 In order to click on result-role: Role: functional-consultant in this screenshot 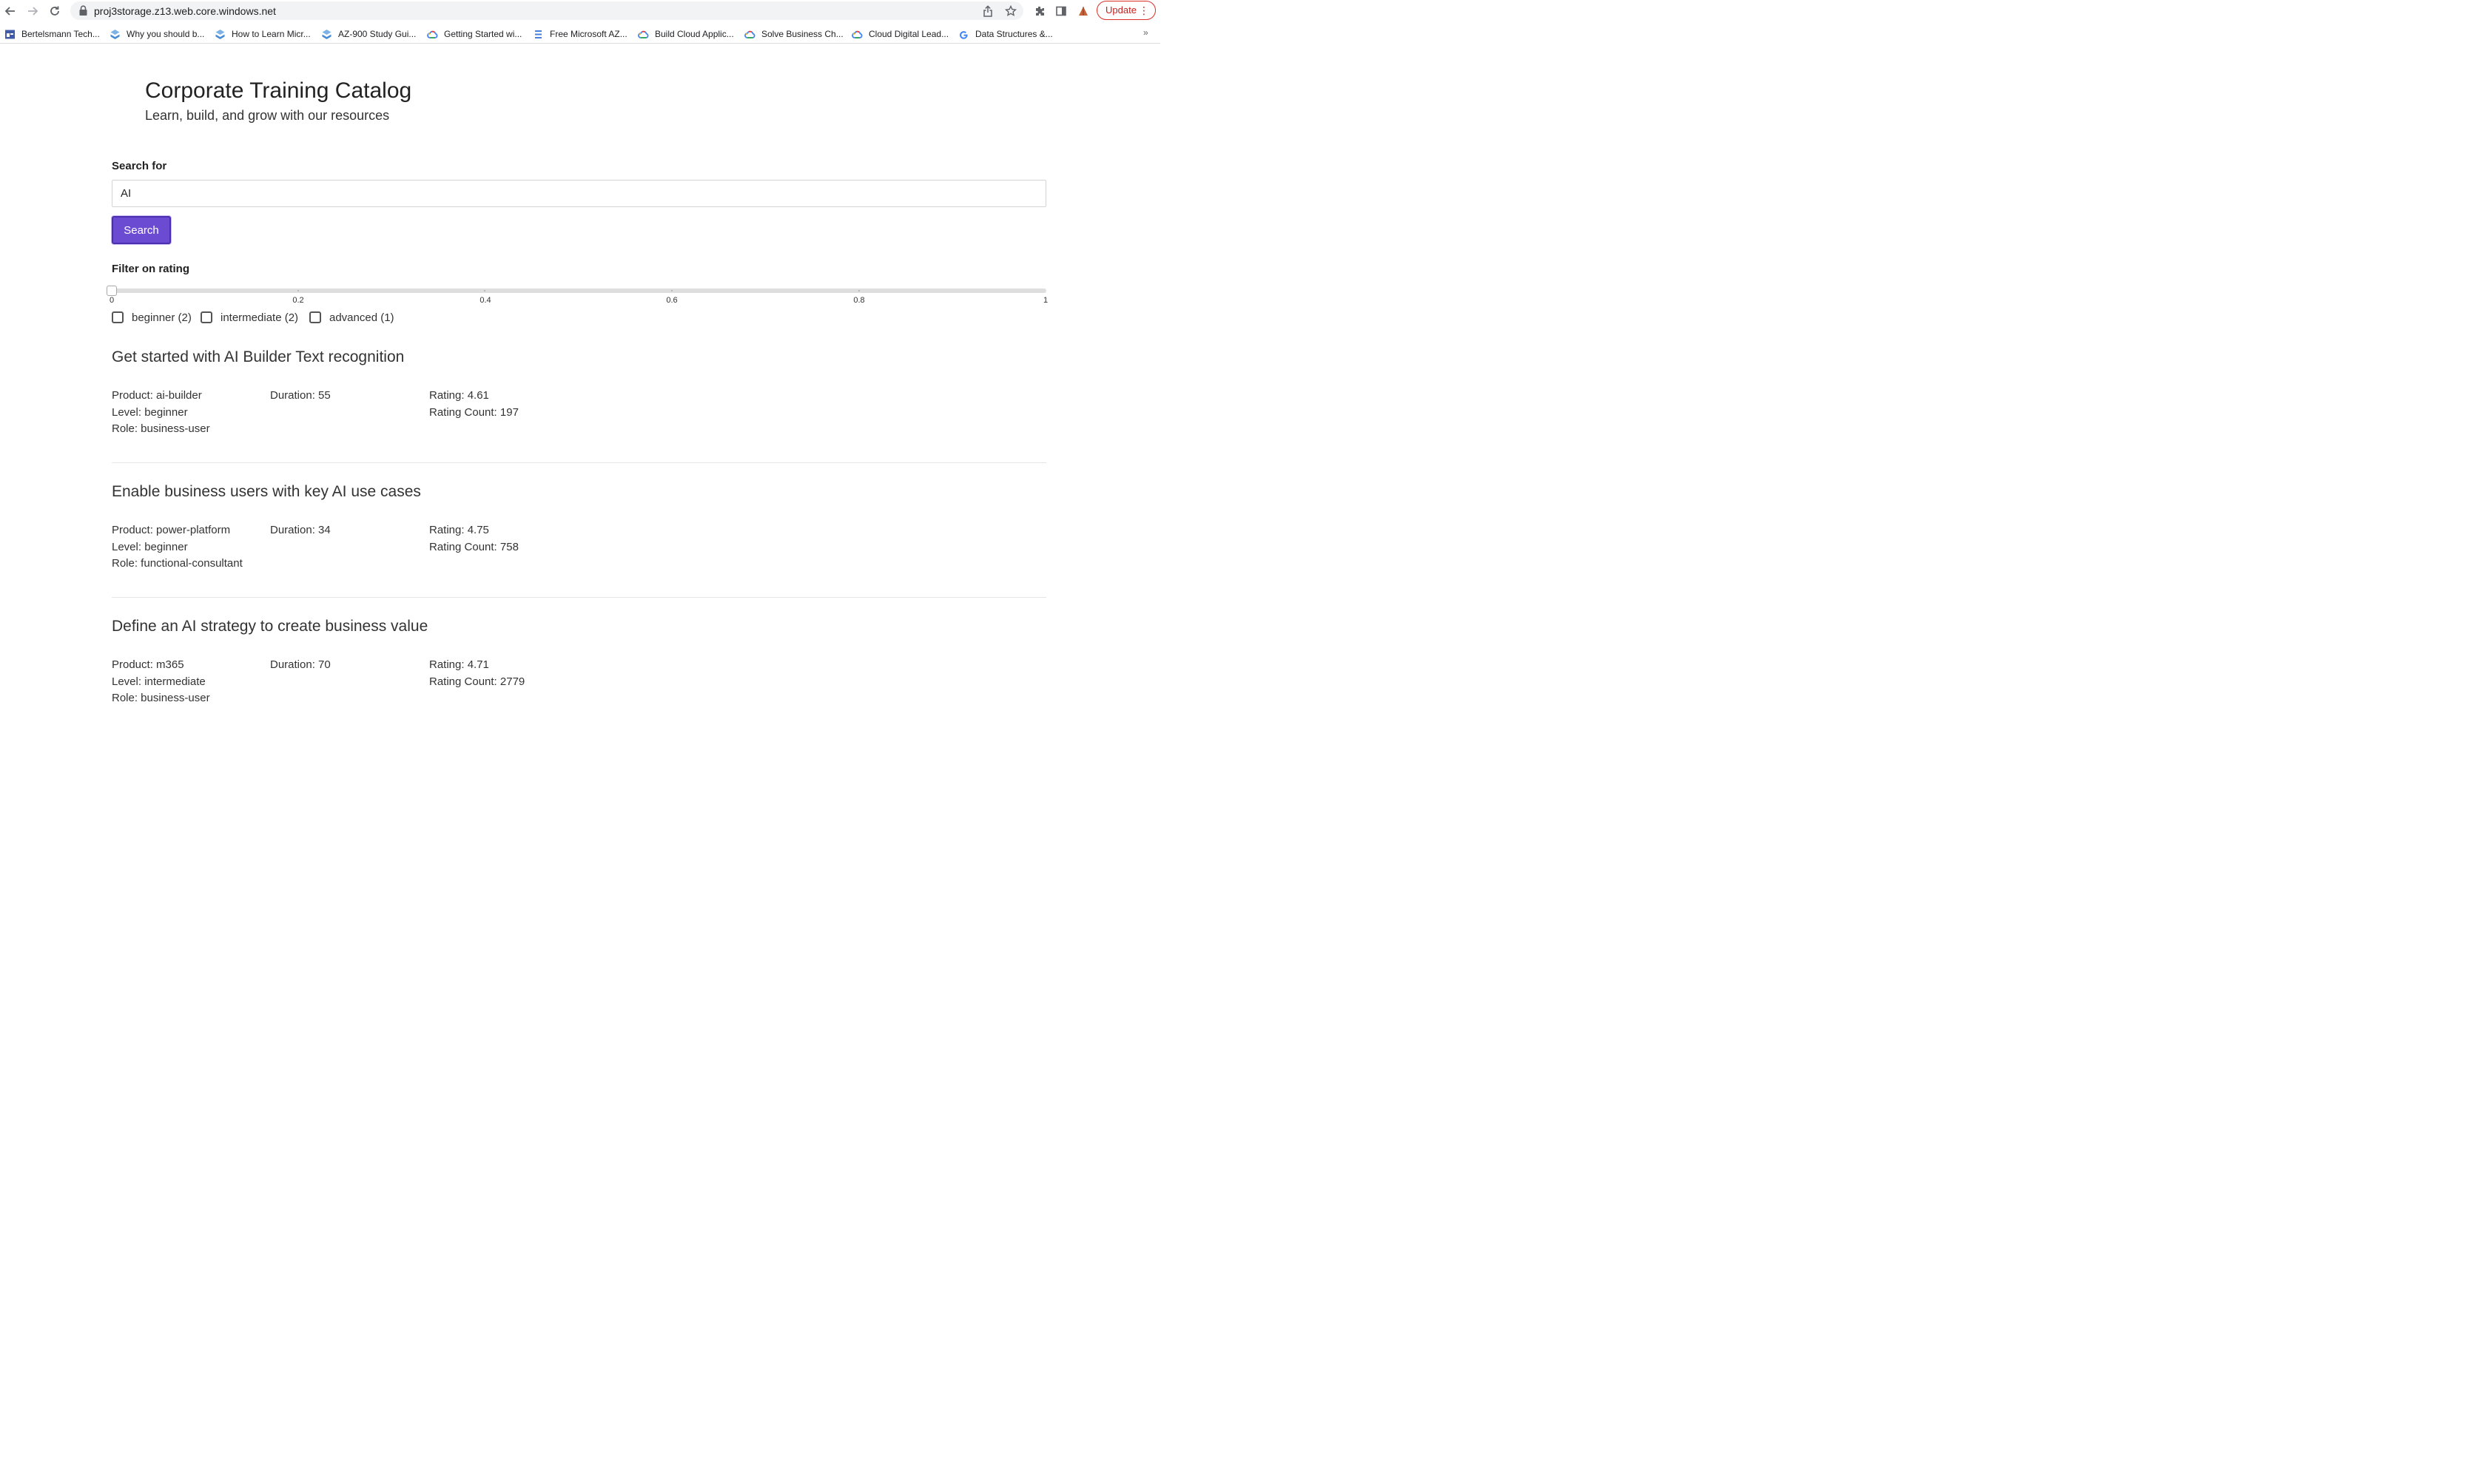, I will do `click(177, 563)`.